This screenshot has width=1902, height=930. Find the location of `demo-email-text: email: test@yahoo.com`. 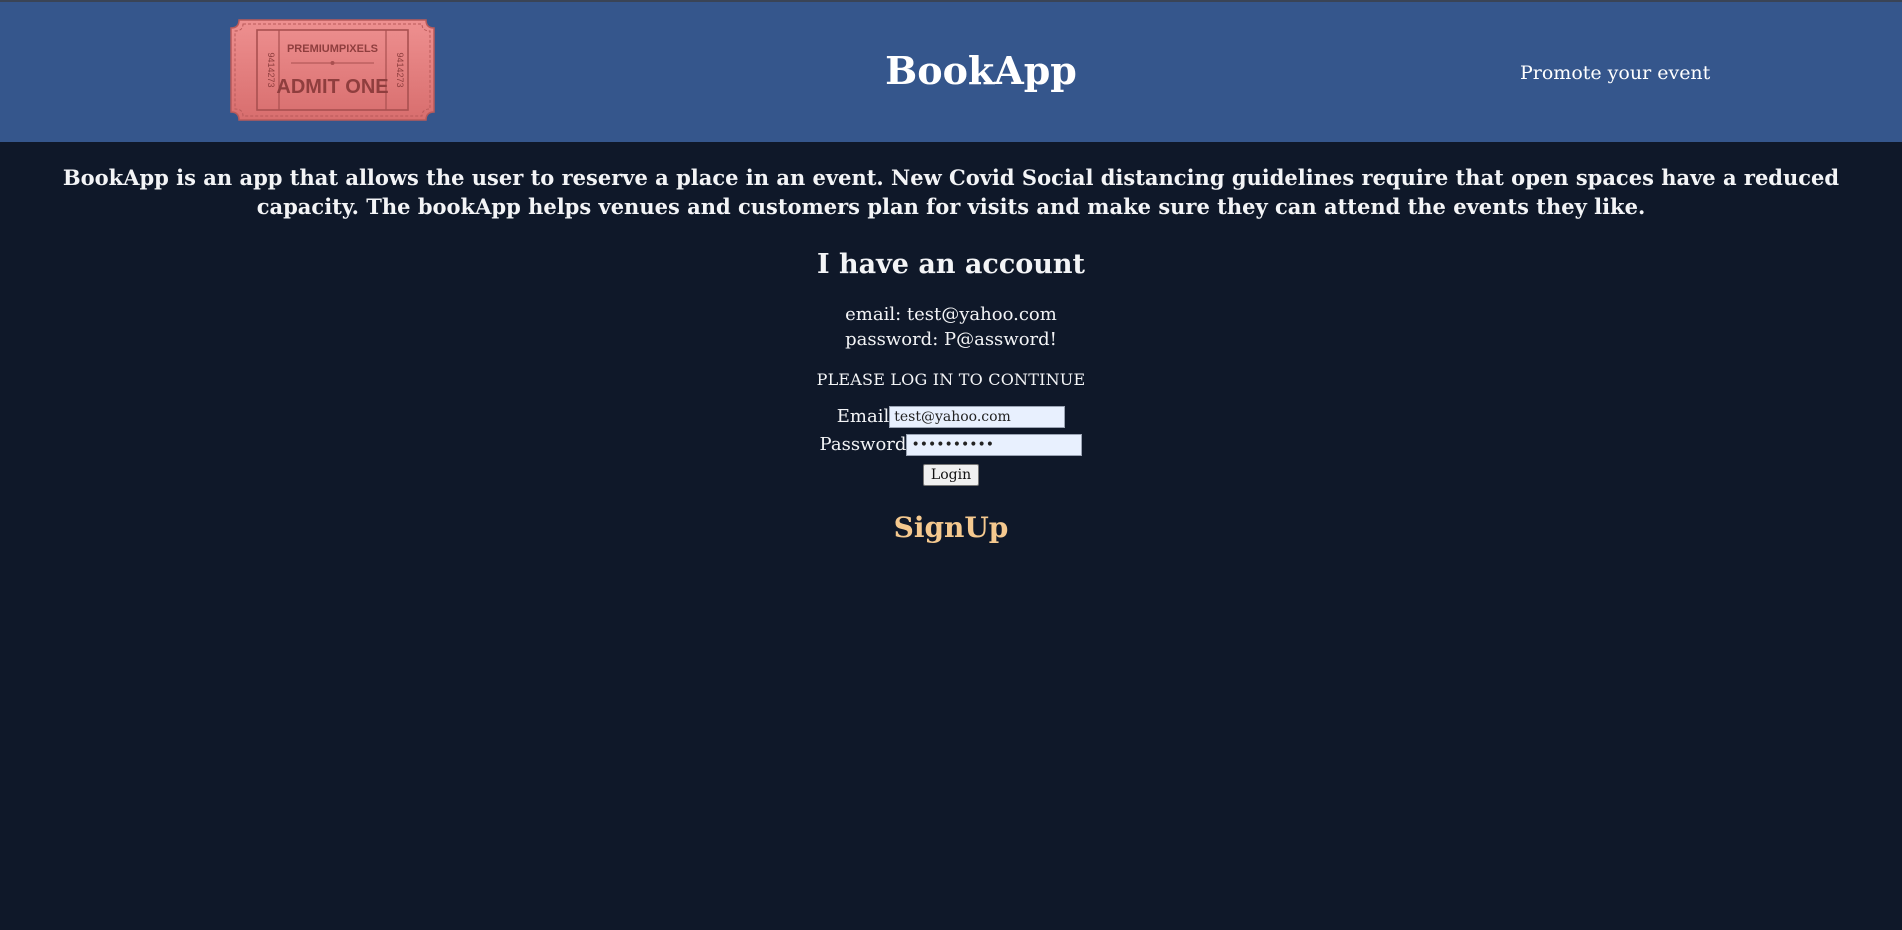

demo-email-text: email: test@yahoo.com is located at coordinates (951, 314).